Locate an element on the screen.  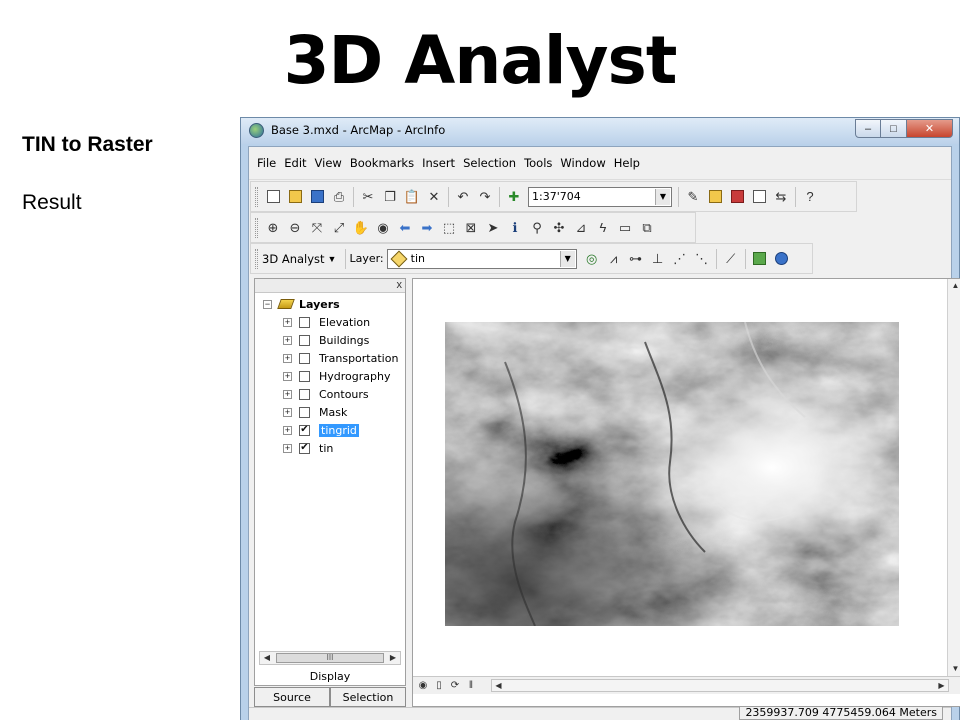
toc-horizontal-scrollbar: ◀ III ▶ is located at coordinates (330, 658).